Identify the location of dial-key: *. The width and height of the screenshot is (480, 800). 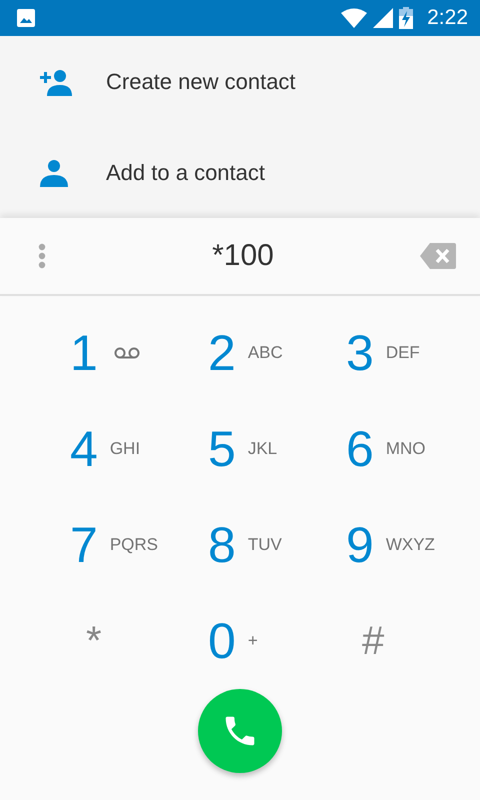
(139, 641).